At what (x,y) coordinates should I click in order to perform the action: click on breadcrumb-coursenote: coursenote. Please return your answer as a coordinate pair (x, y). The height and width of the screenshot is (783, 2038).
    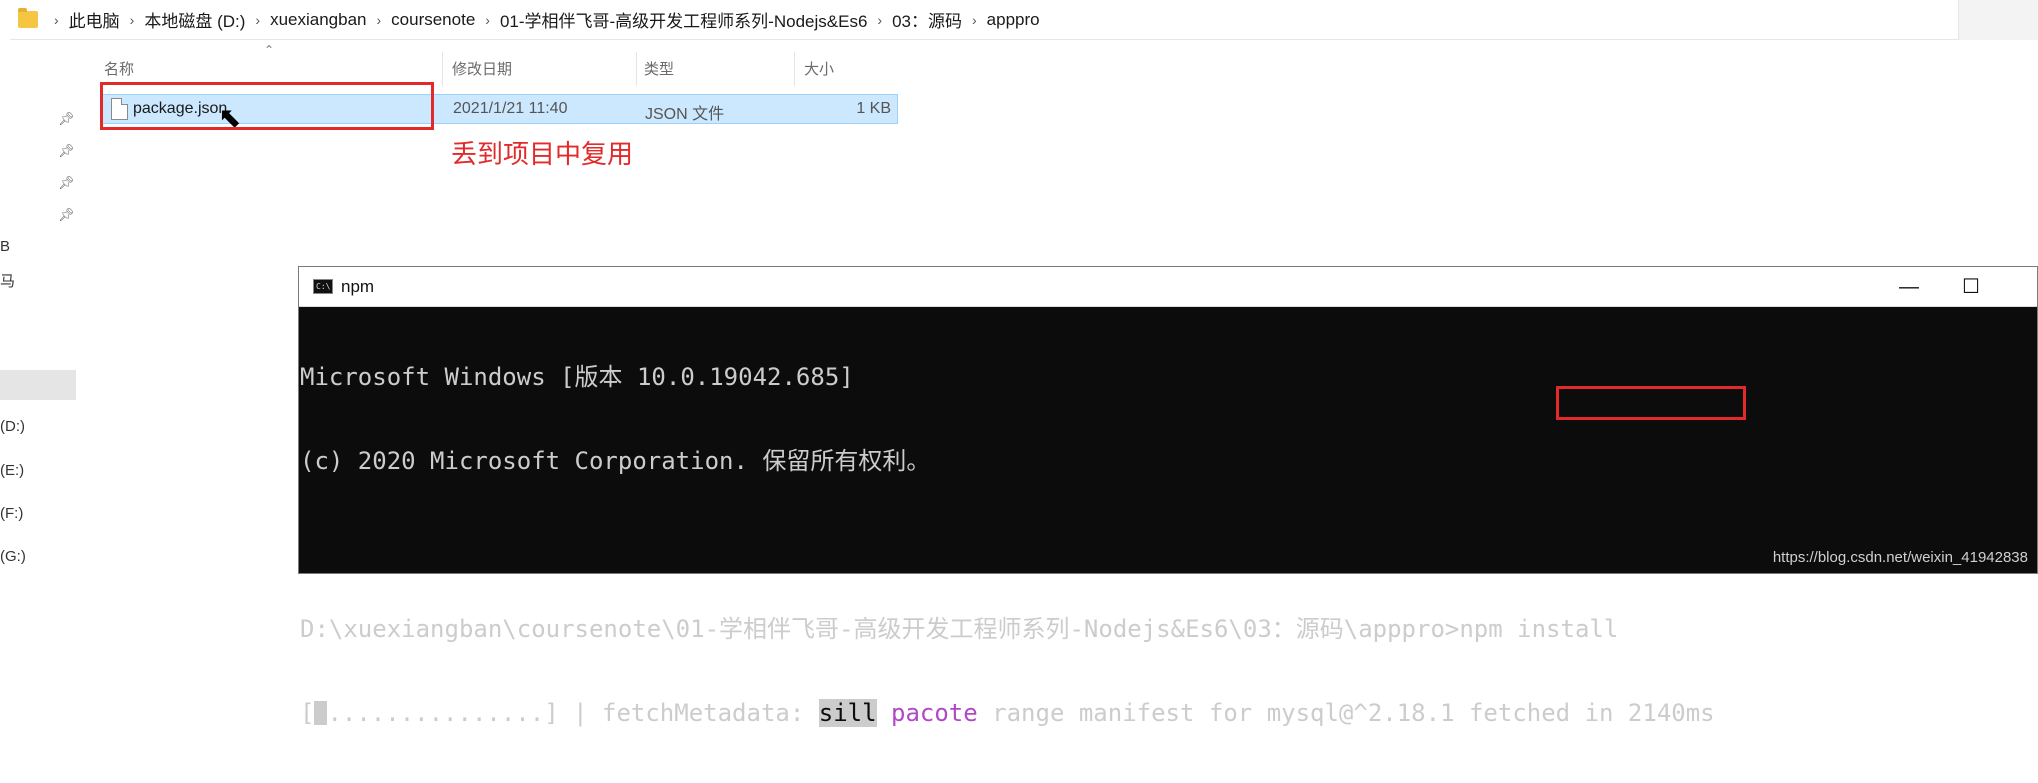
    Looking at the image, I should click on (433, 20).